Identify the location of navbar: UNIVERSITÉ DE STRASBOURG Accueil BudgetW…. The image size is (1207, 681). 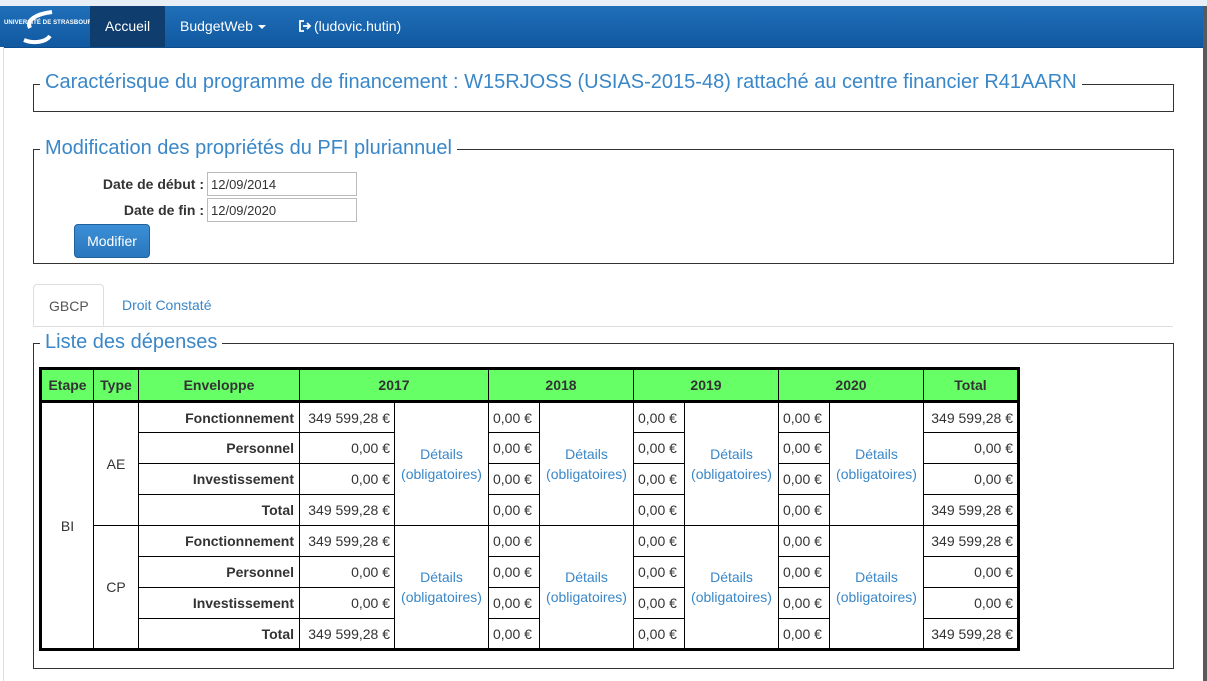
(601, 27).